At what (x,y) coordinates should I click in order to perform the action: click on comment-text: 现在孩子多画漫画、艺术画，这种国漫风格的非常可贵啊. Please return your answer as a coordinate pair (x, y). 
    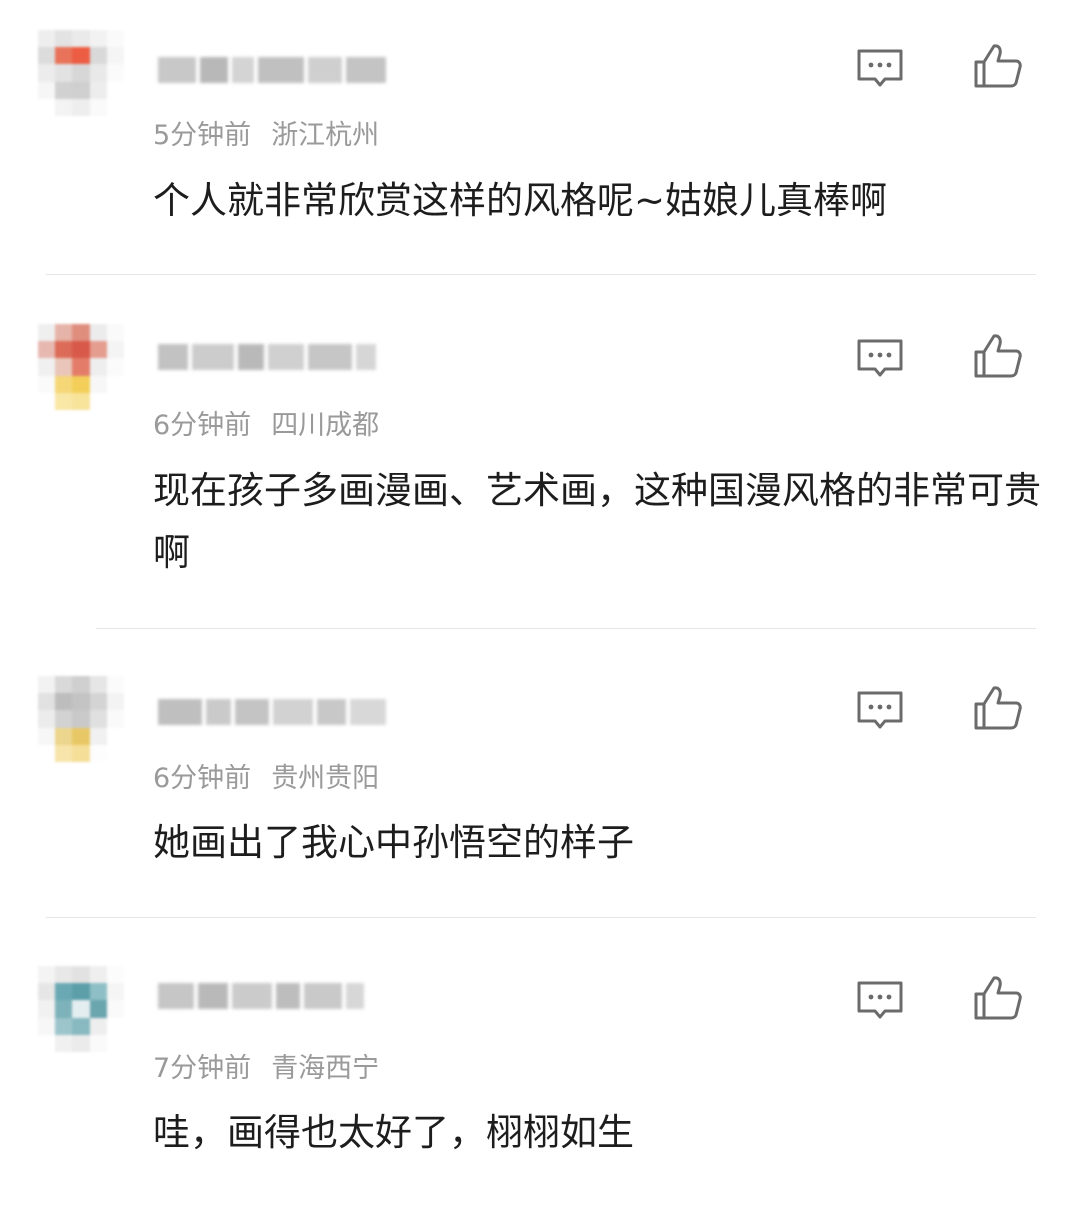
    Looking at the image, I should click on (597, 521).